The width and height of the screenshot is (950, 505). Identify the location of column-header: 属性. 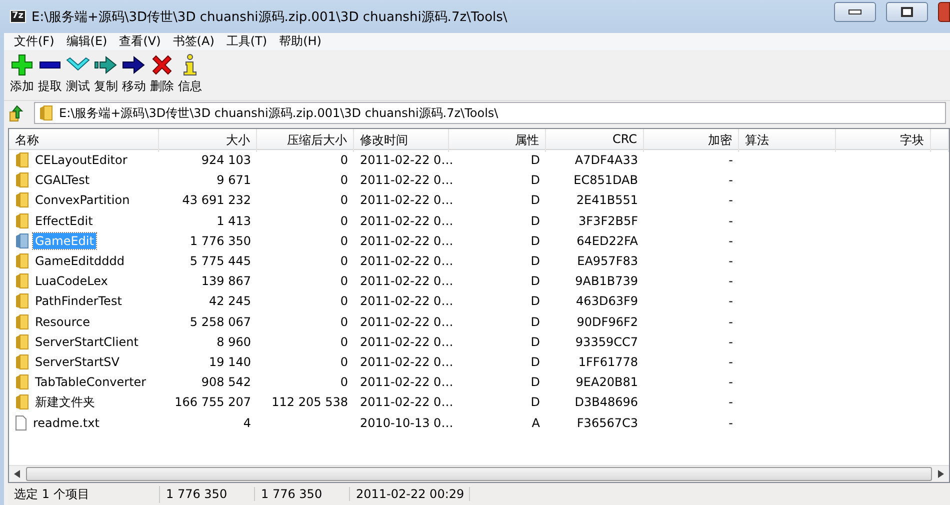
(497, 140).